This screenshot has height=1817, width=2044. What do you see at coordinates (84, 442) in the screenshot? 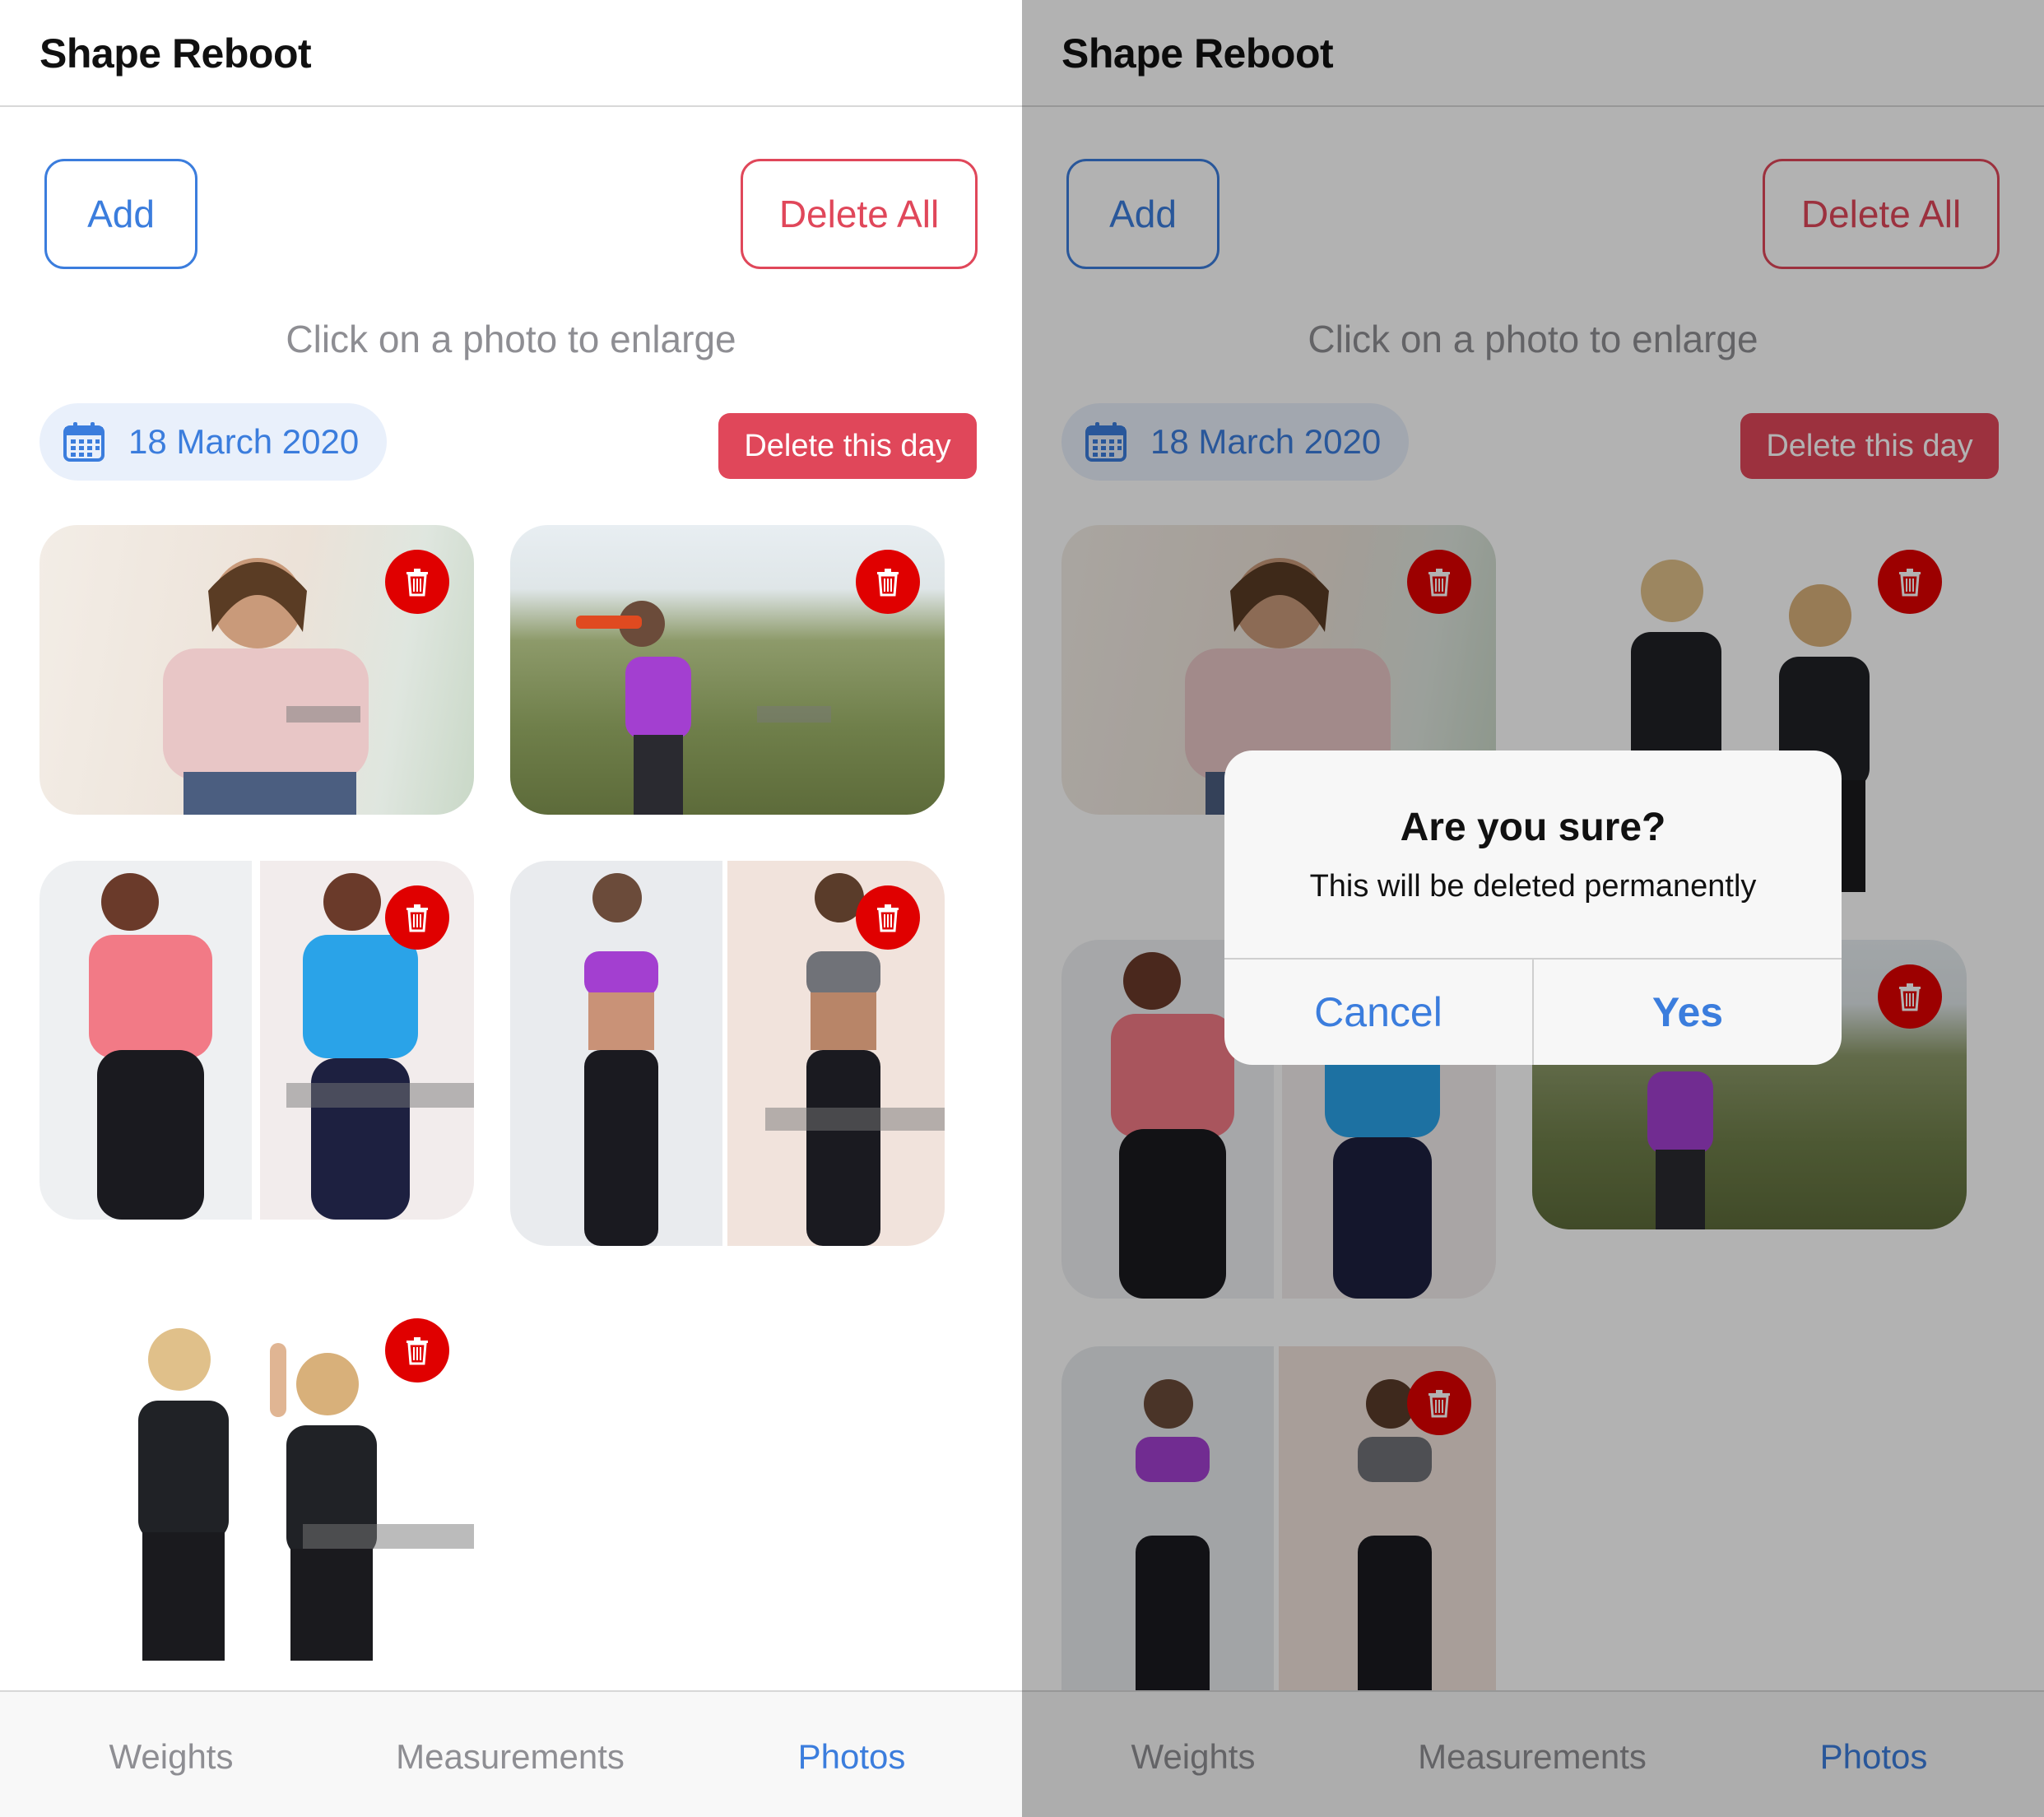
I see `calendar-icon` at bounding box center [84, 442].